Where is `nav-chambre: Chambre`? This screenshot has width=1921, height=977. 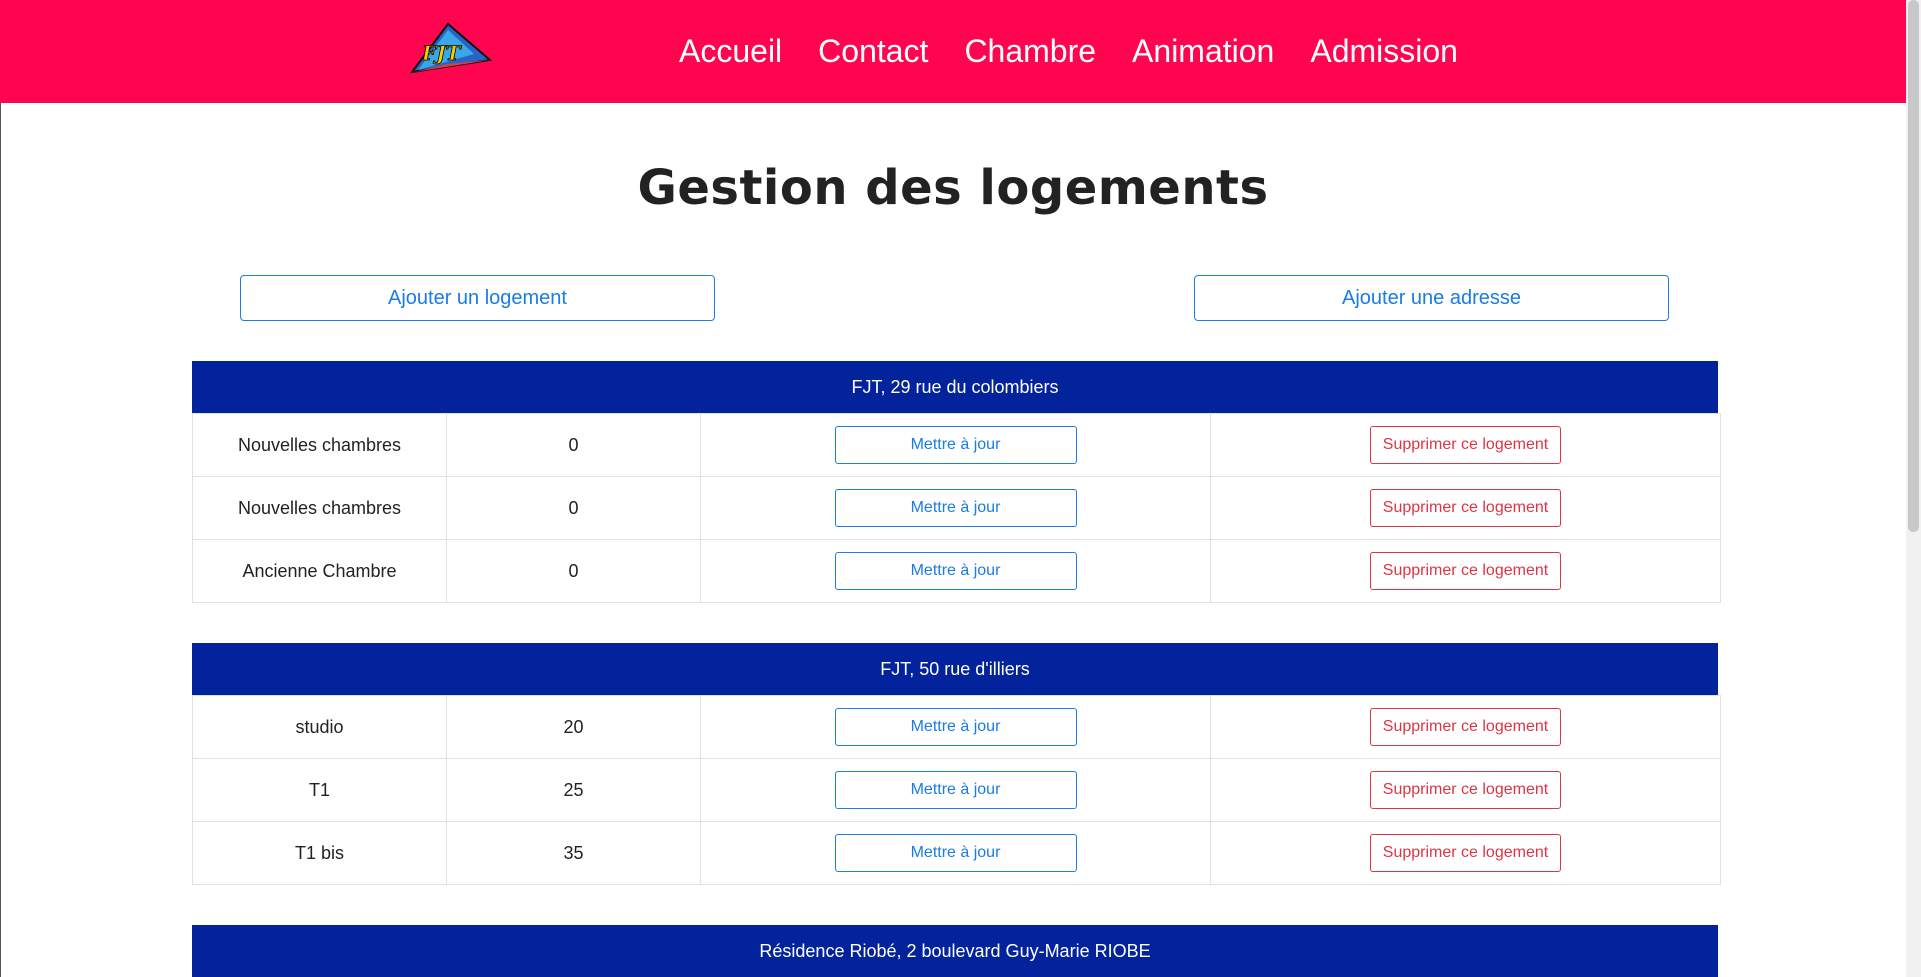
nav-chambre: Chambre is located at coordinates (1030, 51).